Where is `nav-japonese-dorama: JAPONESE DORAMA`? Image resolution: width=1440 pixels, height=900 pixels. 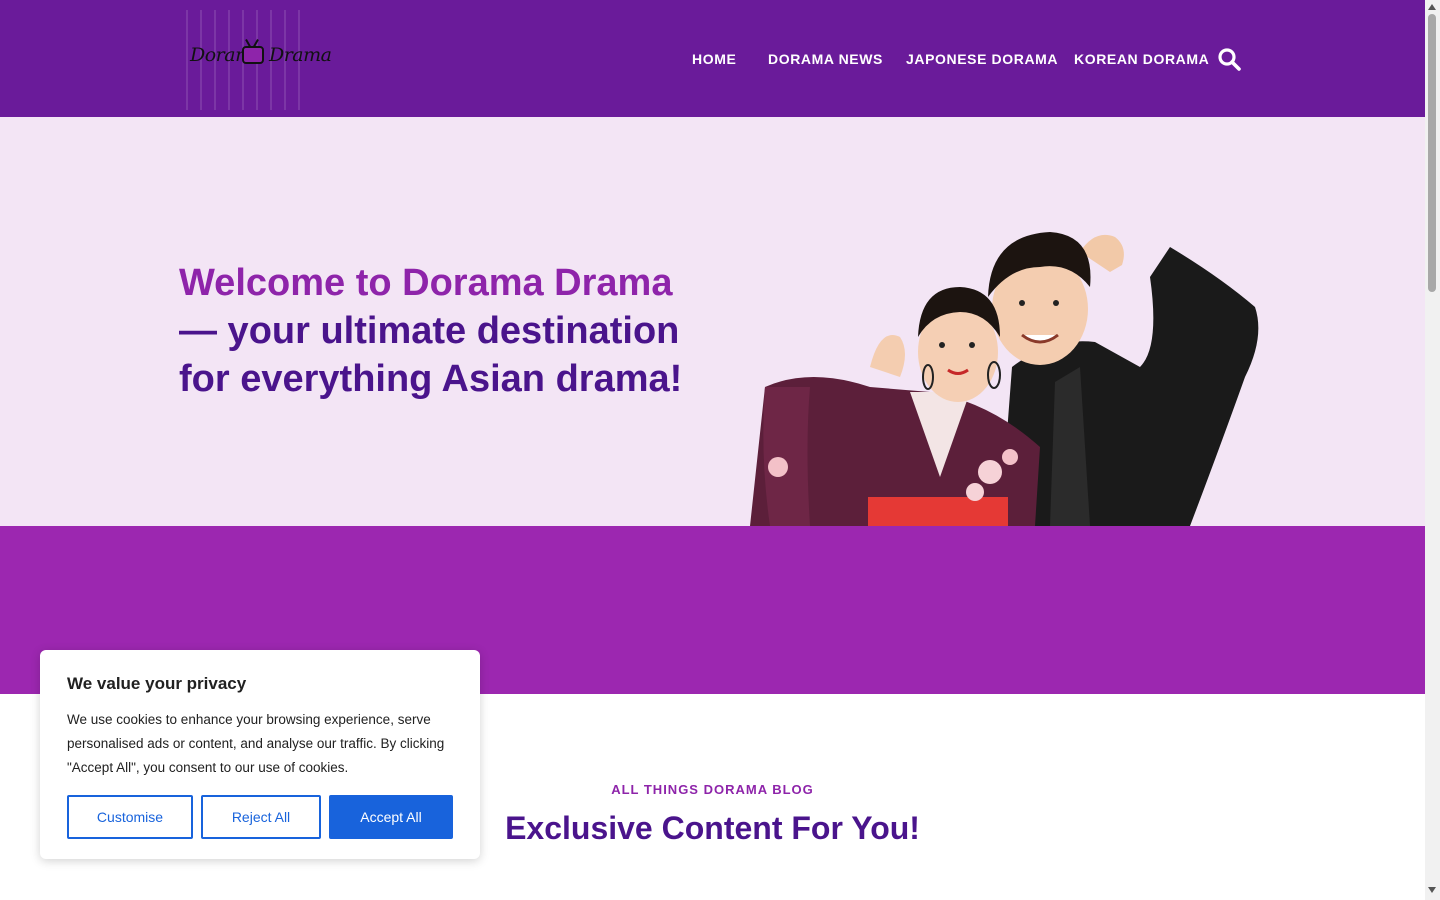 nav-japonese-dorama: JAPONESE DORAMA is located at coordinates (982, 59).